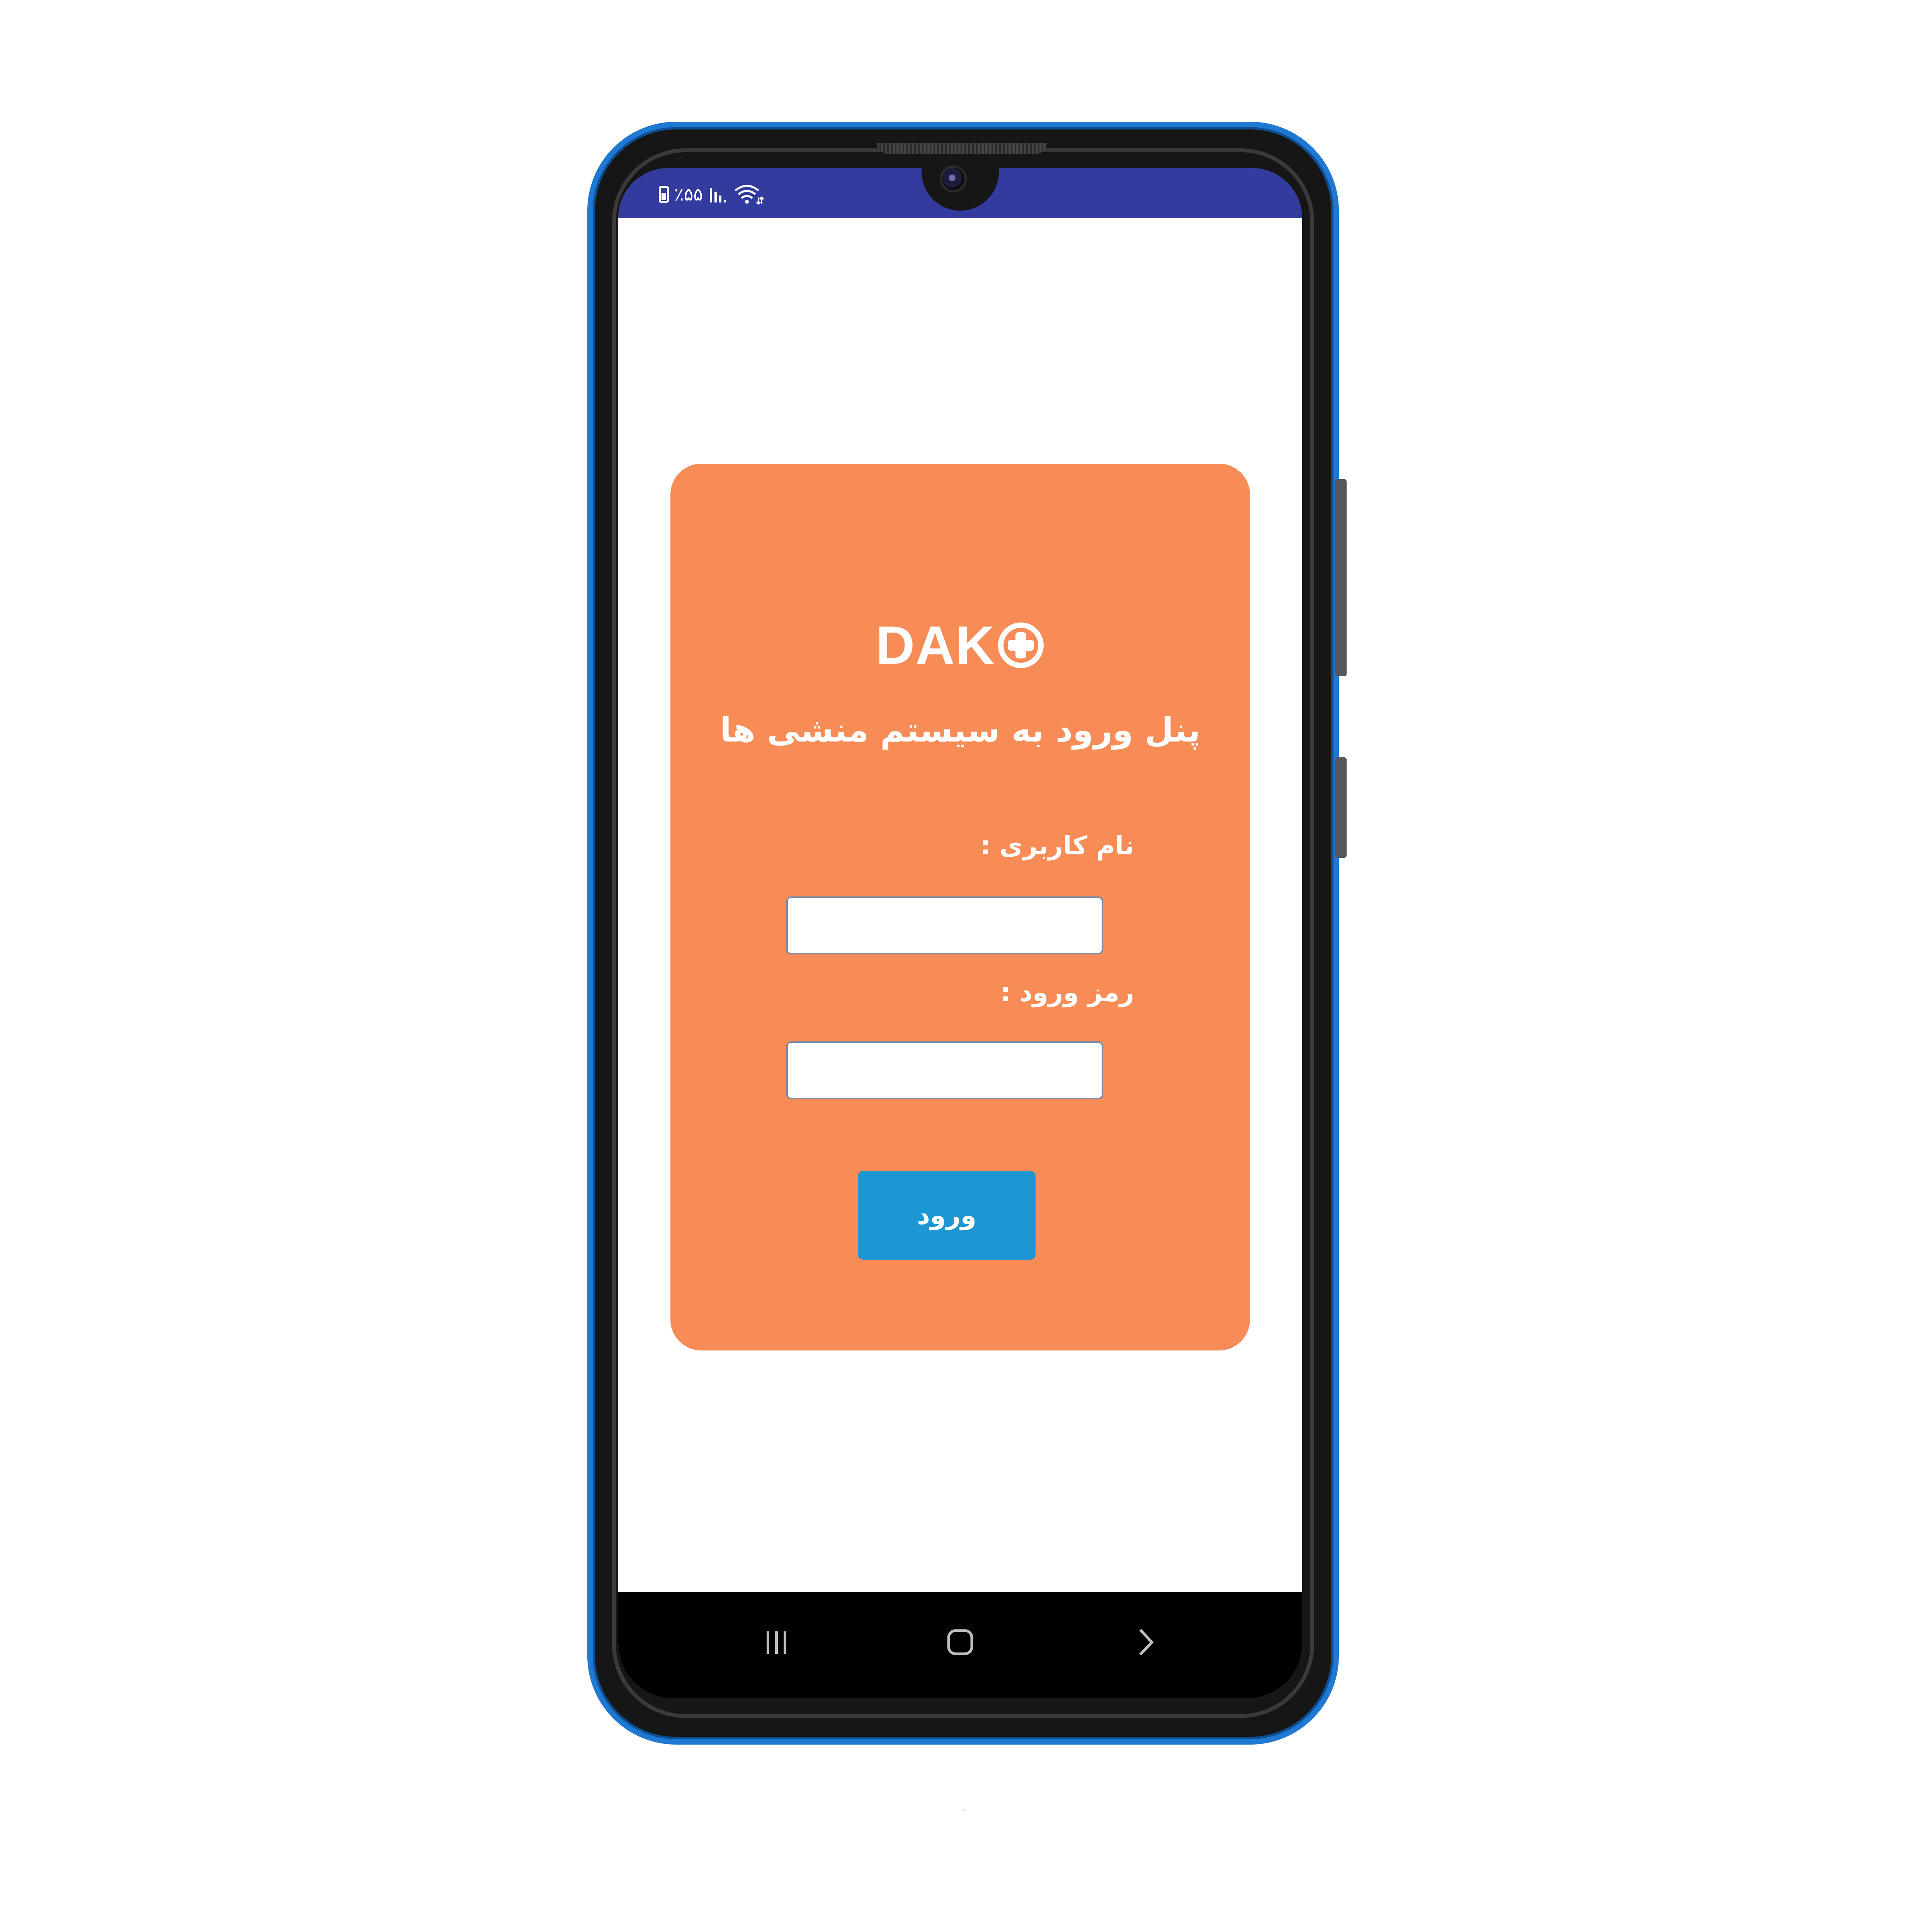 This screenshot has width=1932, height=1932. I want to click on navigation-bar, so click(960, 1645).